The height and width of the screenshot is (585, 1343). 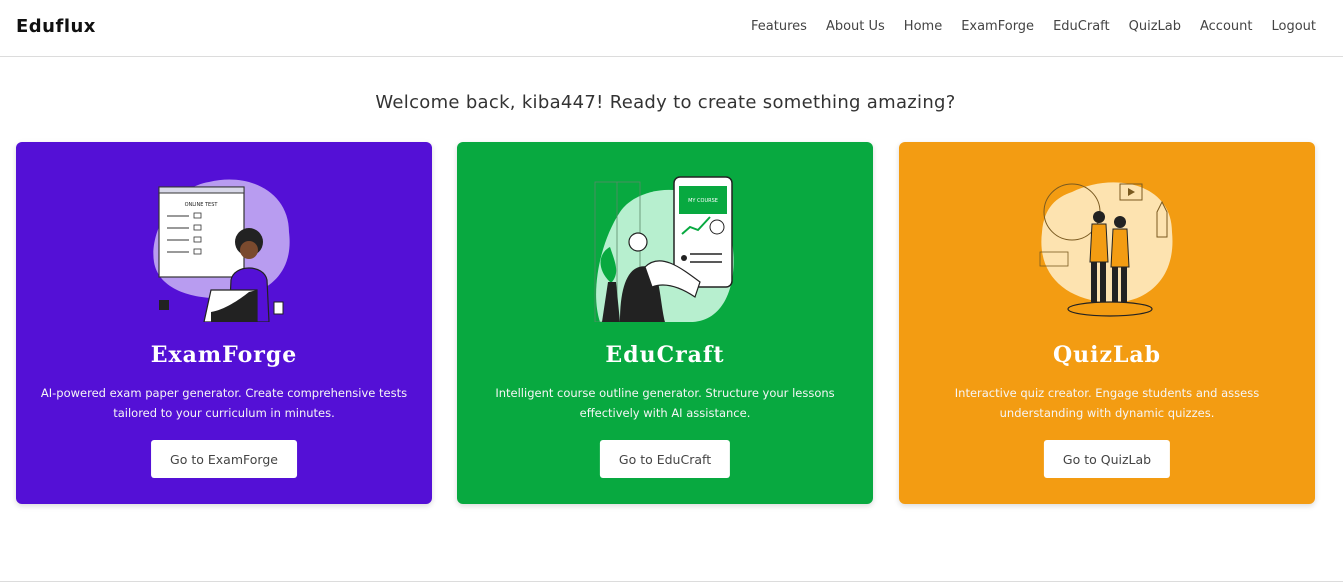 What do you see at coordinates (1107, 459) in the screenshot?
I see `go-to-quizlab-button: Go to QuizLab` at bounding box center [1107, 459].